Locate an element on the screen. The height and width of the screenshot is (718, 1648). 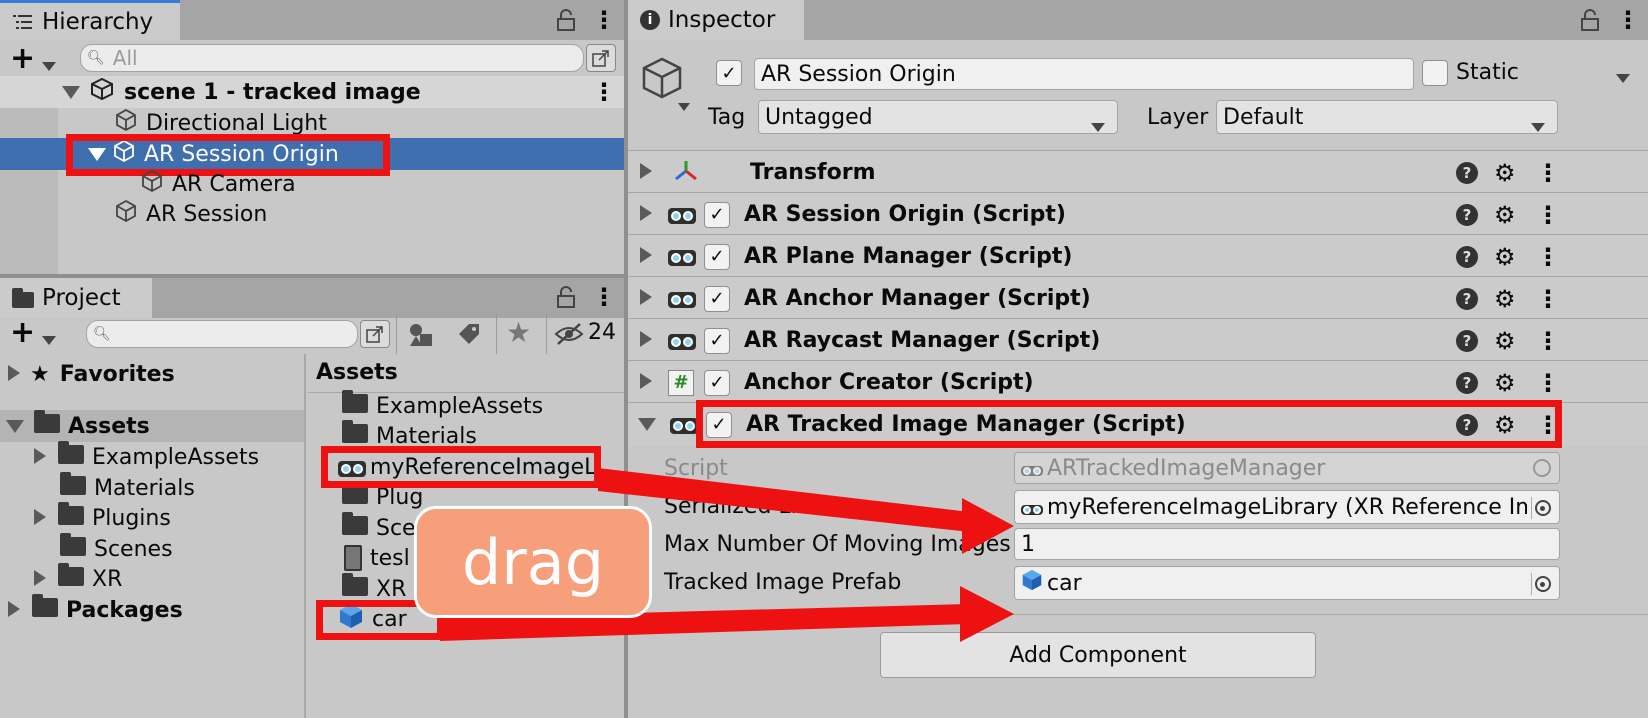
drag-badge-label: drag is located at coordinates (533, 562).